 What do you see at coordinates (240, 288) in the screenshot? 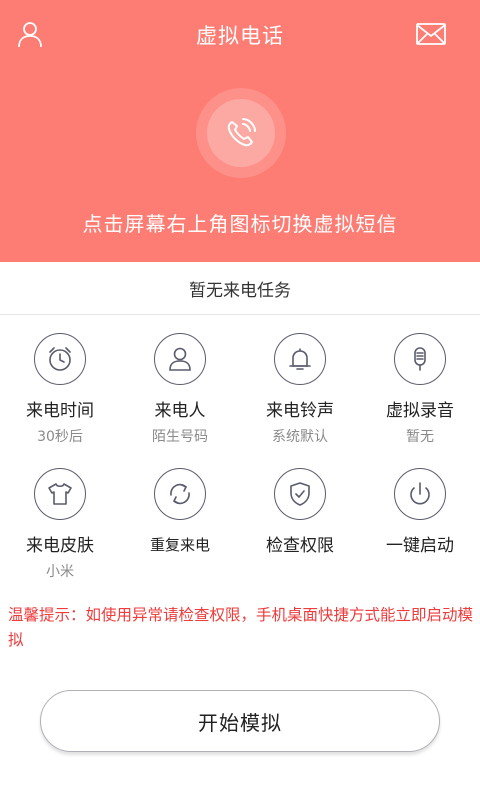
I see `status-text: 暂无来电任务` at bounding box center [240, 288].